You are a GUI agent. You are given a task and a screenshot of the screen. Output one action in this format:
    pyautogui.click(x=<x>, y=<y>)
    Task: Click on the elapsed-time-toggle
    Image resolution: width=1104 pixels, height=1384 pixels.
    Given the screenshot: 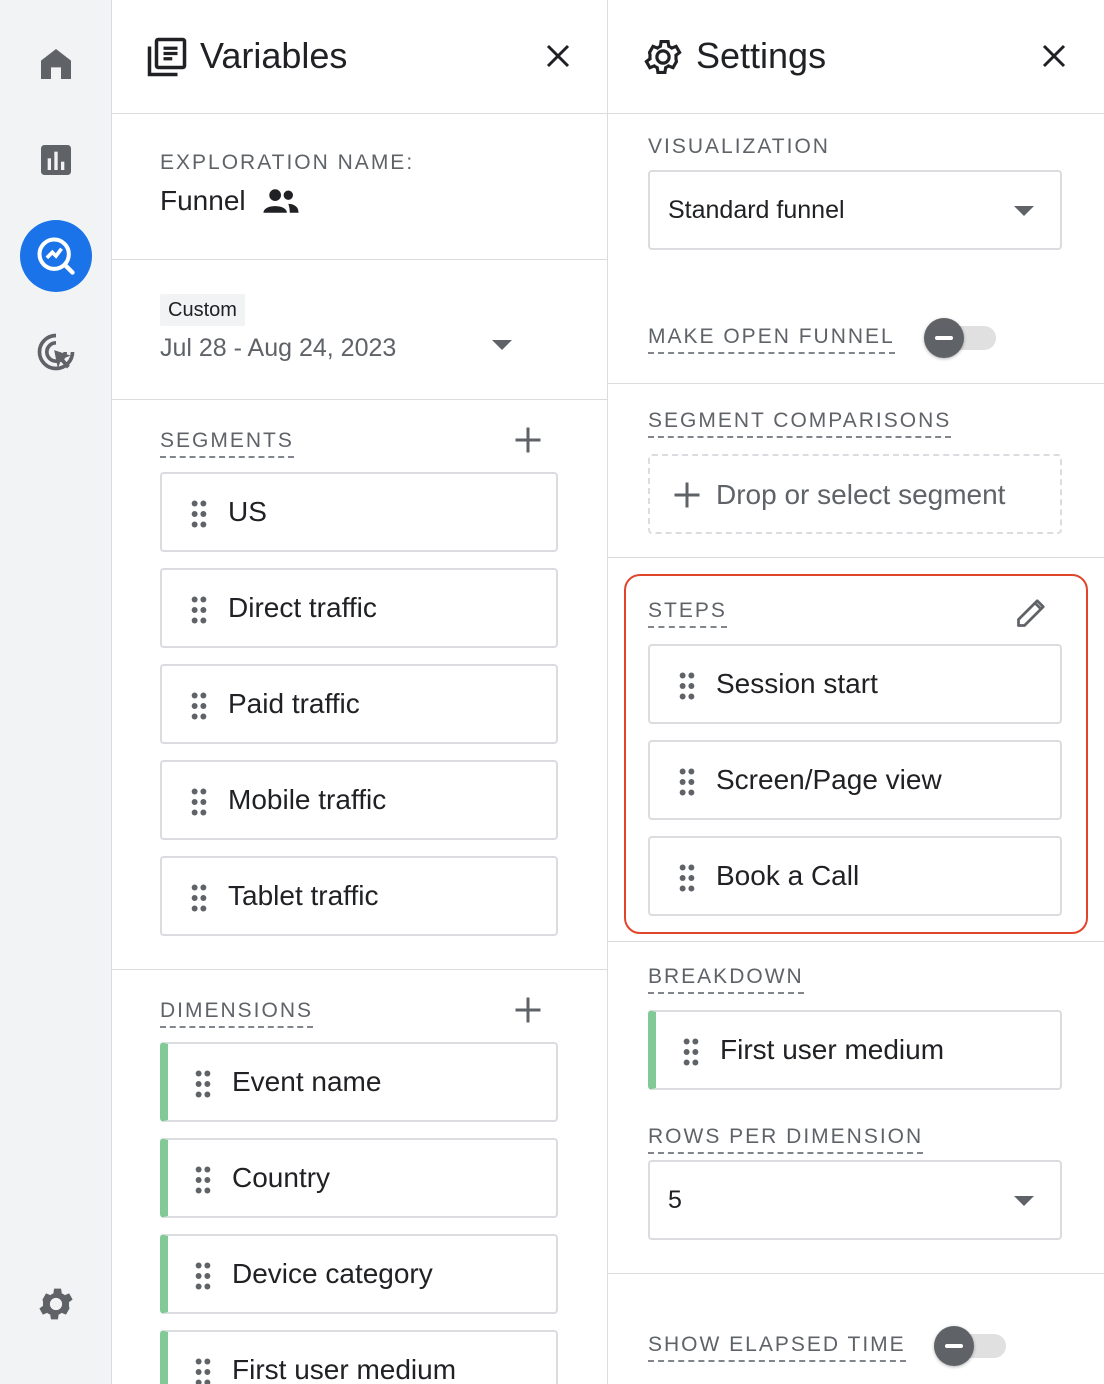 What is the action you would take?
    pyautogui.click(x=971, y=1346)
    